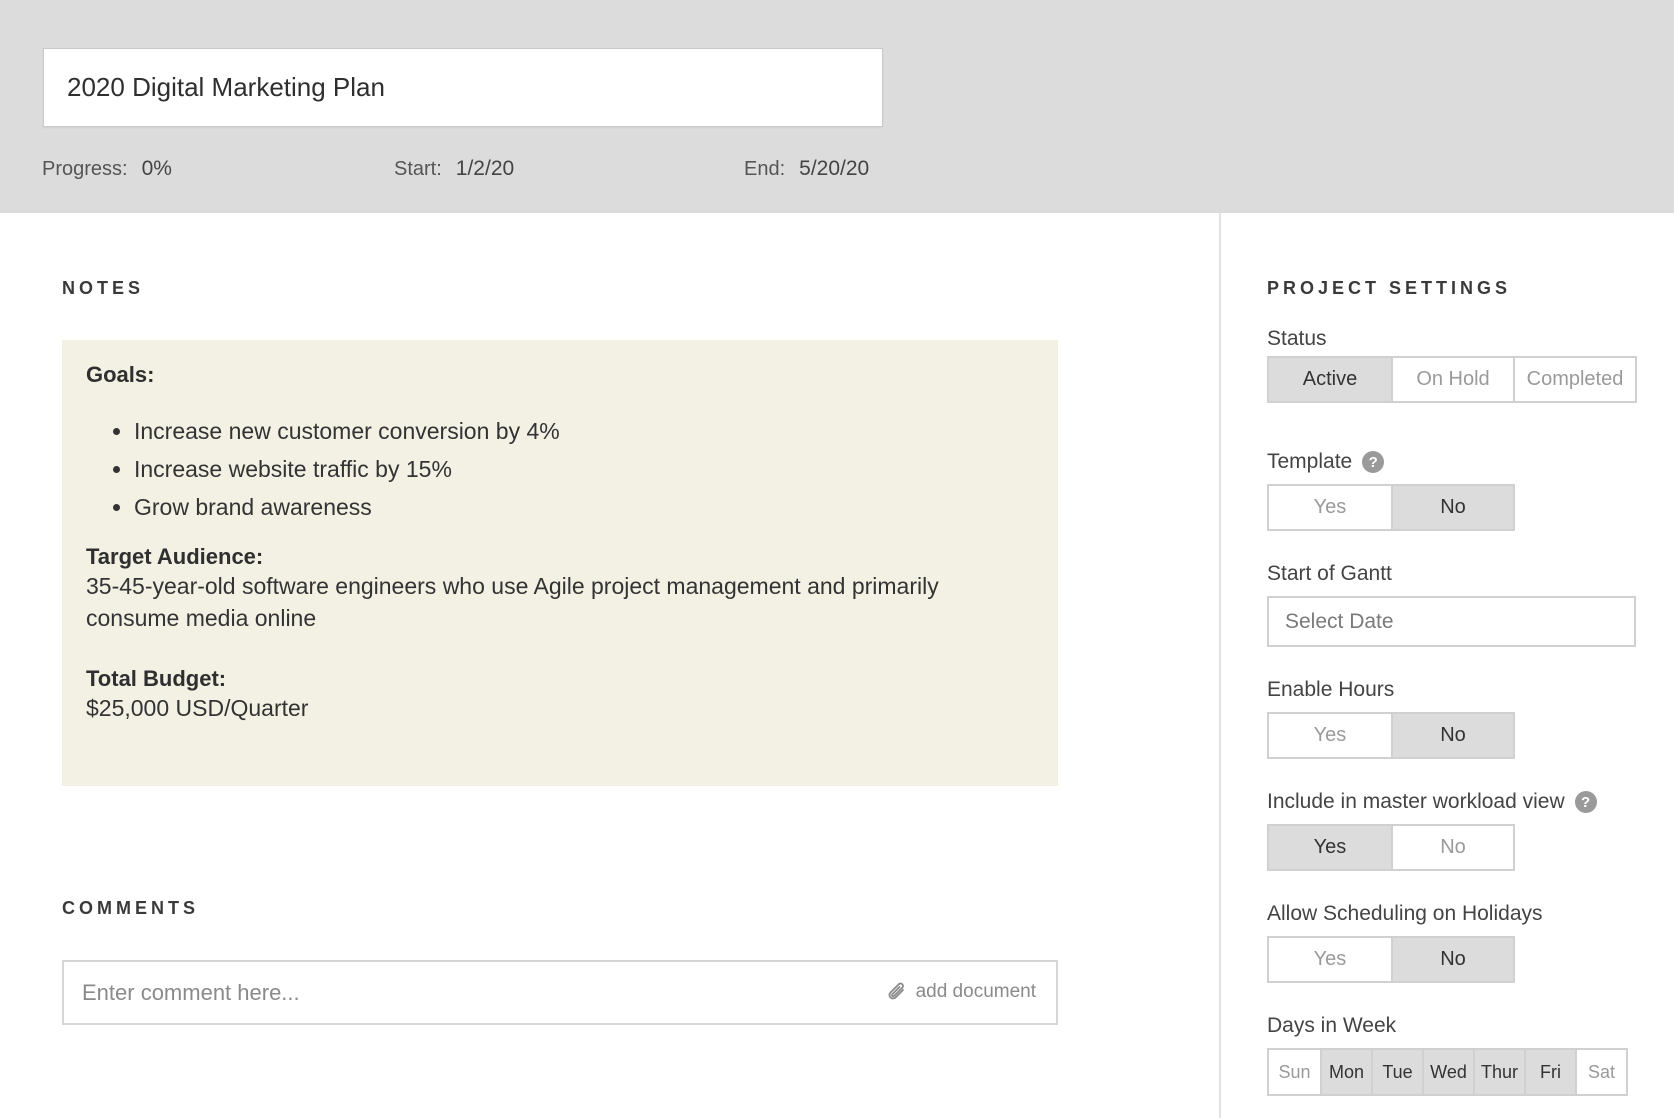 Image resolution: width=1674 pixels, height=1118 pixels. Describe the element at coordinates (175, 556) in the screenshot. I see `audience-heading: Target Audience:` at that location.